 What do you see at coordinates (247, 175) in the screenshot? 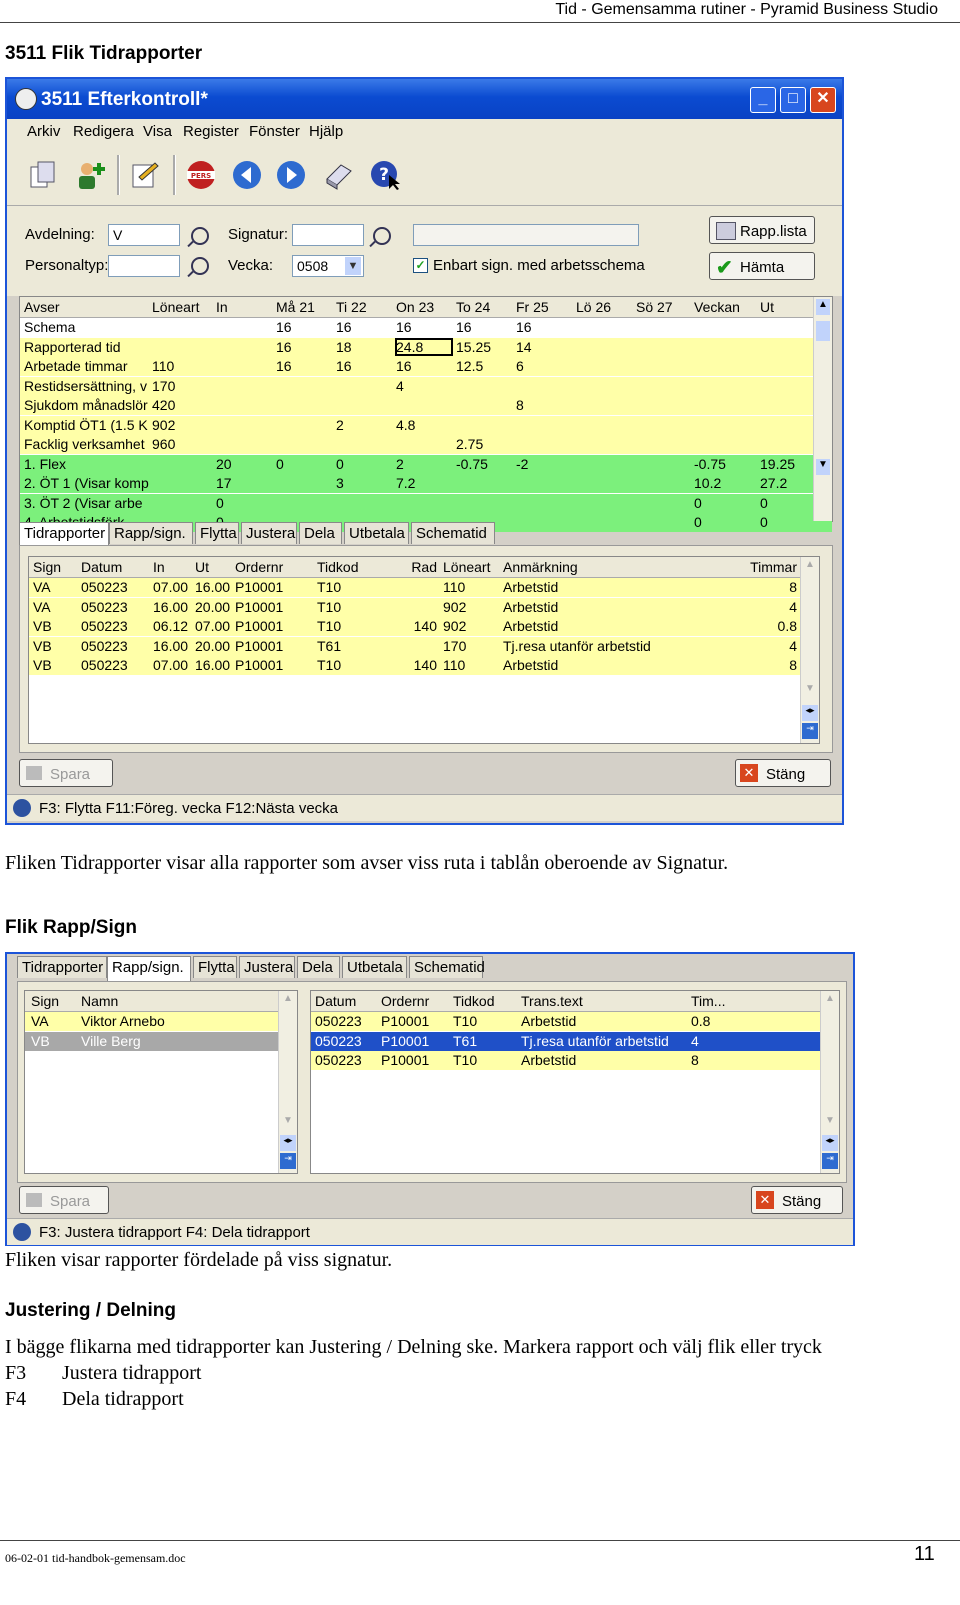
I see `back-arrow-icon` at bounding box center [247, 175].